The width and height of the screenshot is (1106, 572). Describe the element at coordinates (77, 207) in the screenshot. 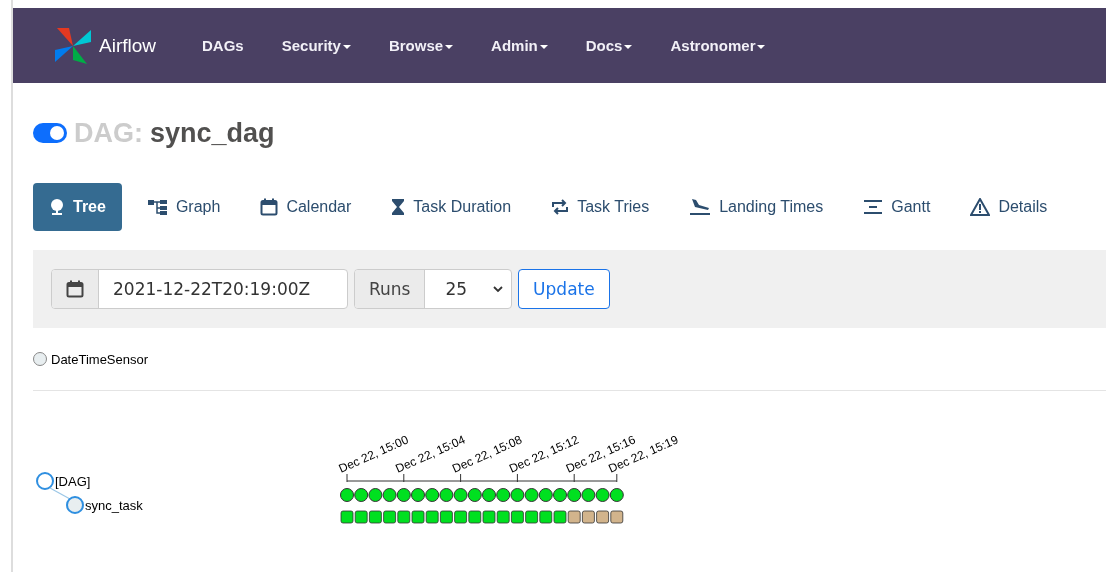

I see `view-tab: Tree` at that location.